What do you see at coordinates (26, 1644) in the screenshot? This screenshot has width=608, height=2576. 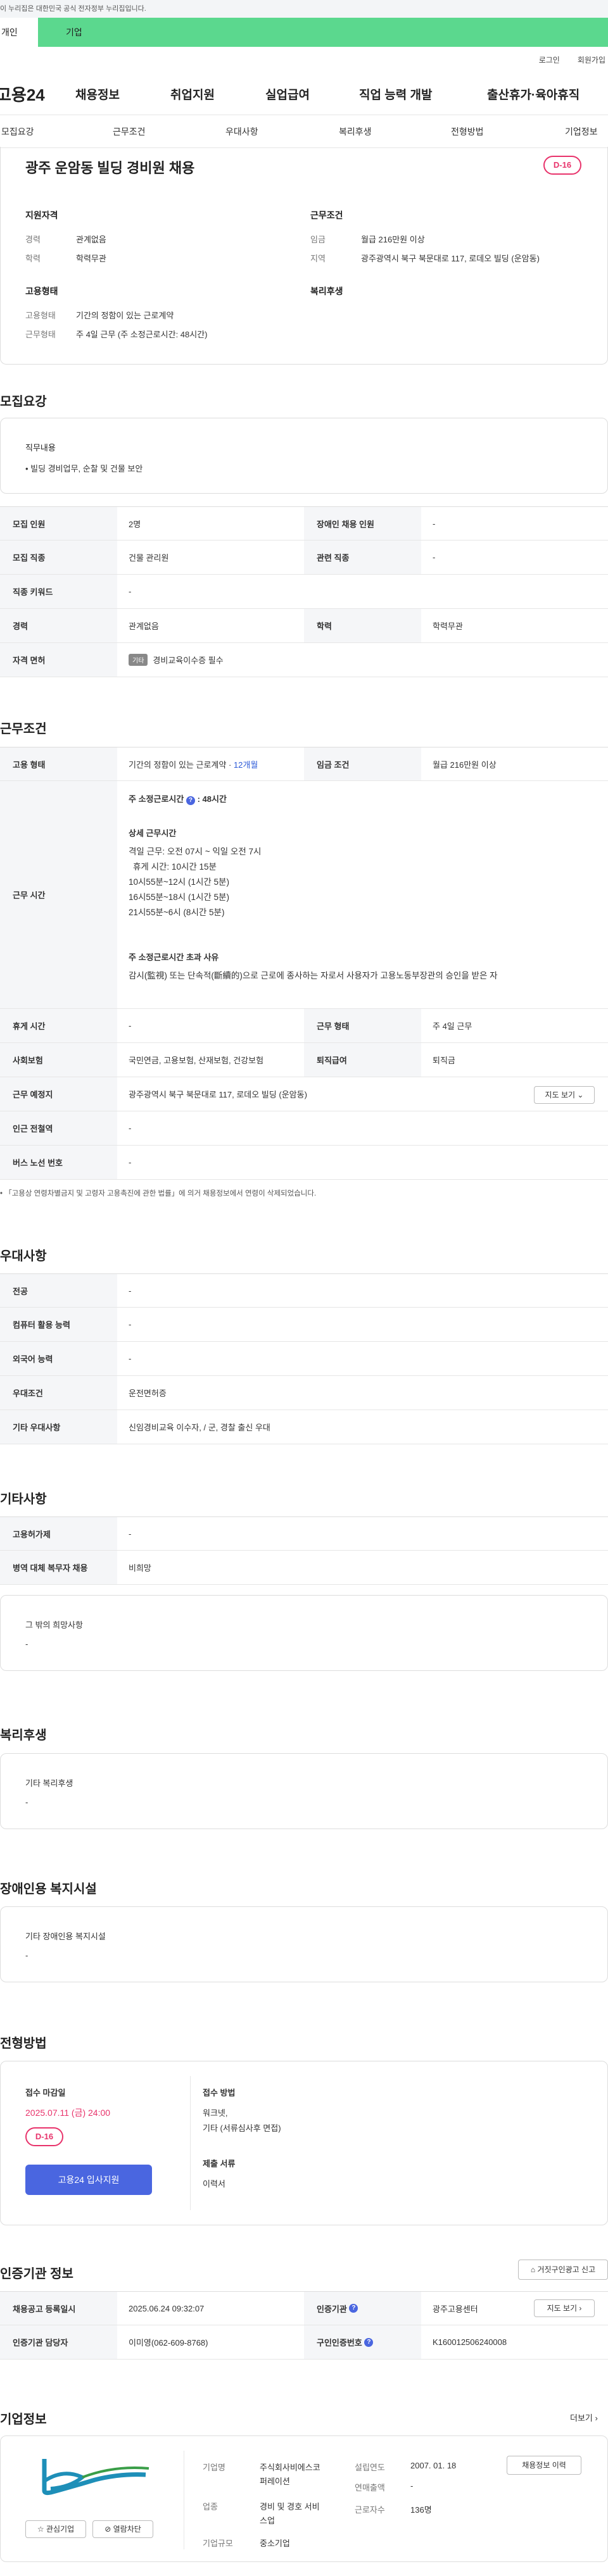 I see `wish-value: -` at bounding box center [26, 1644].